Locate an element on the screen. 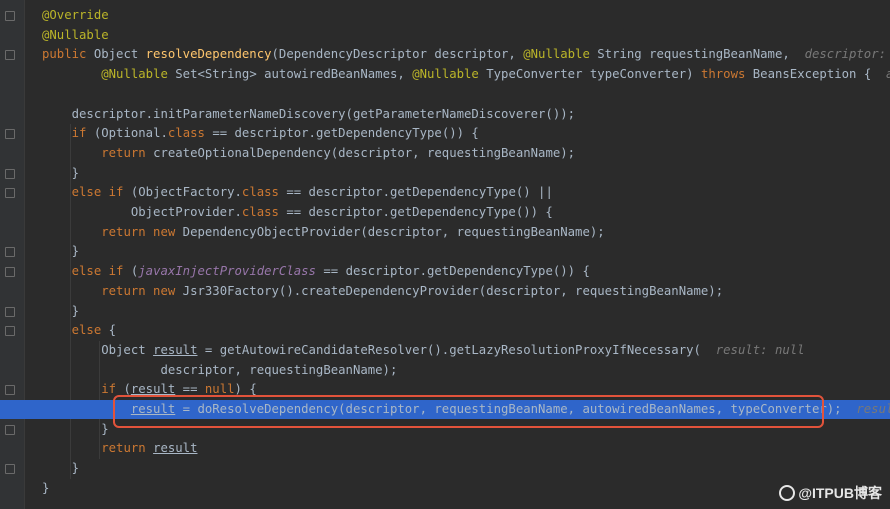 This screenshot has height=509, width=890. code-token: else if is located at coordinates (101, 271).